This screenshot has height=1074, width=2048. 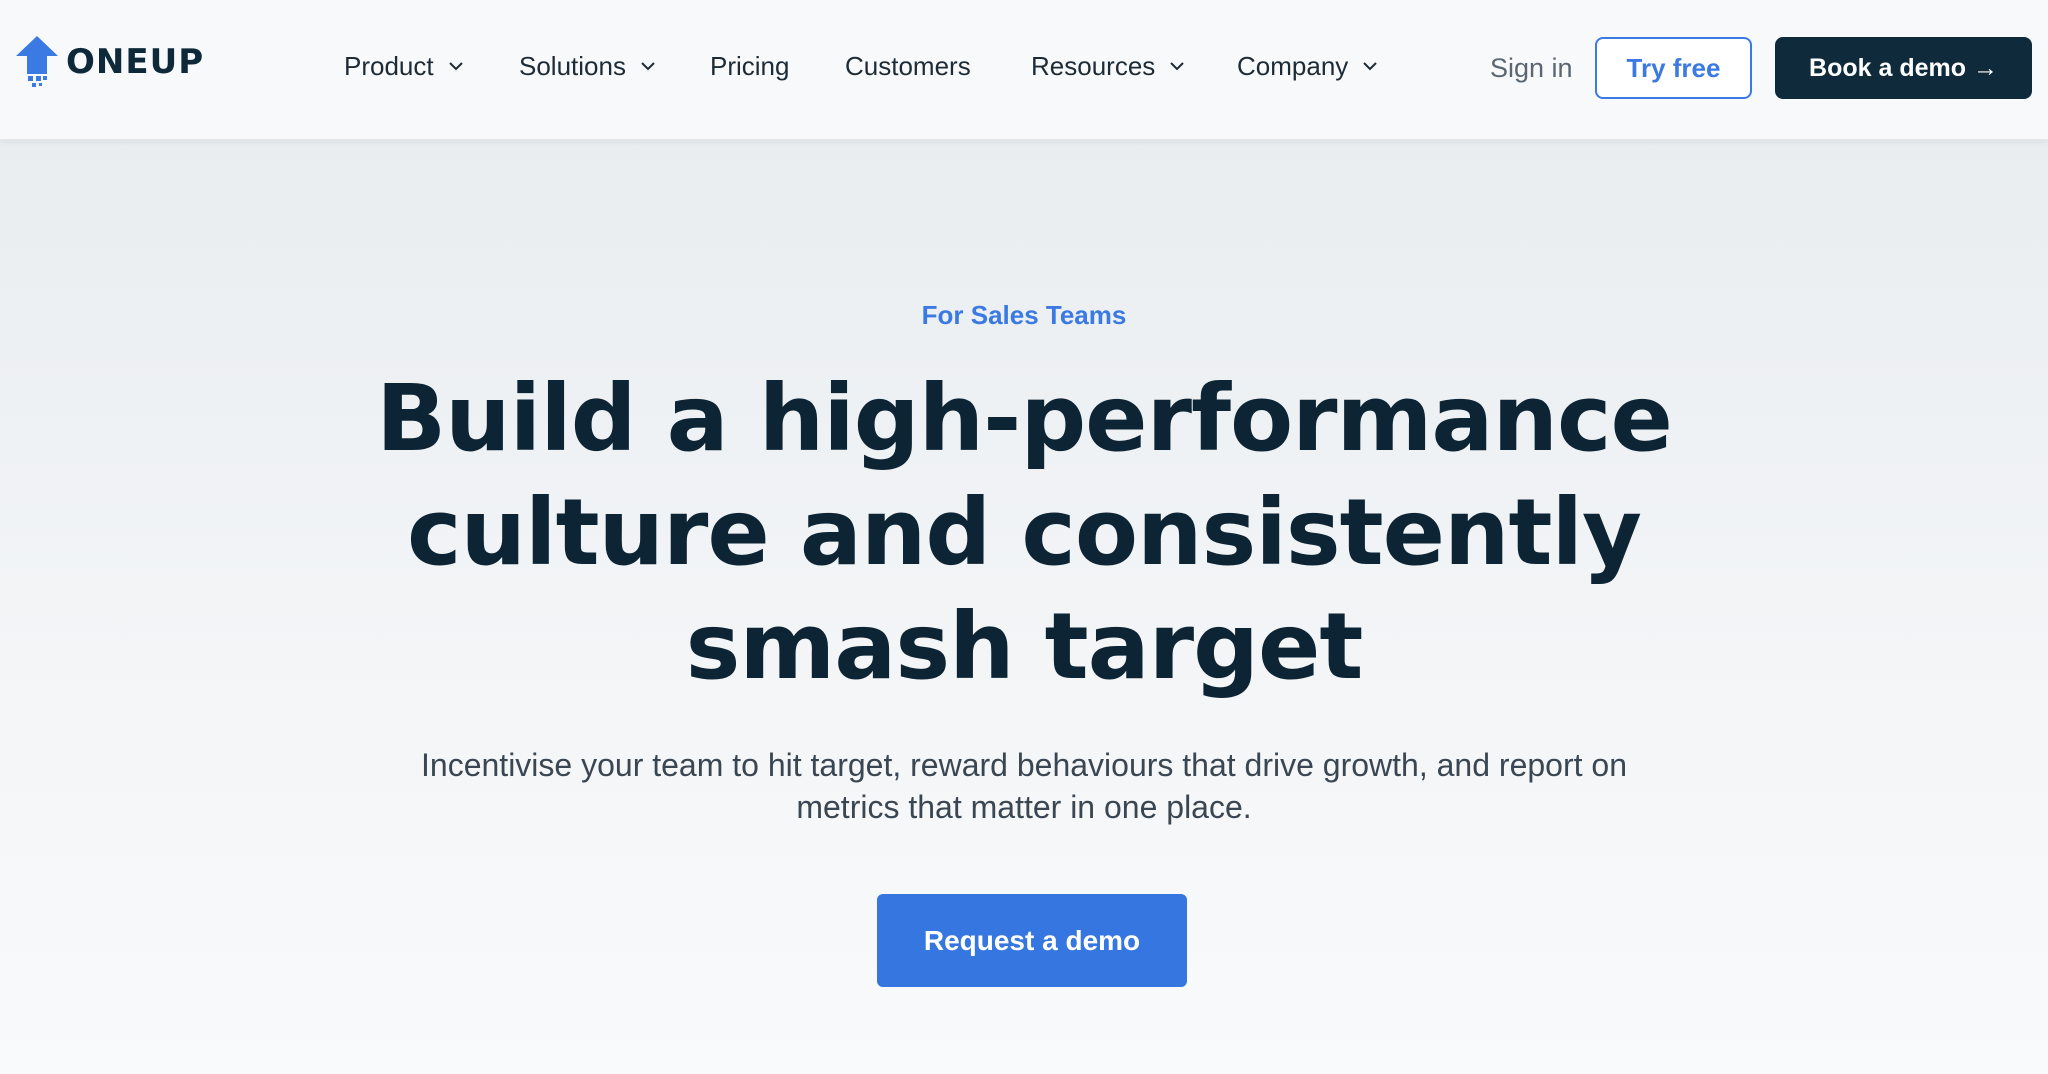 I want to click on nav-product: Product, so click(x=405, y=66).